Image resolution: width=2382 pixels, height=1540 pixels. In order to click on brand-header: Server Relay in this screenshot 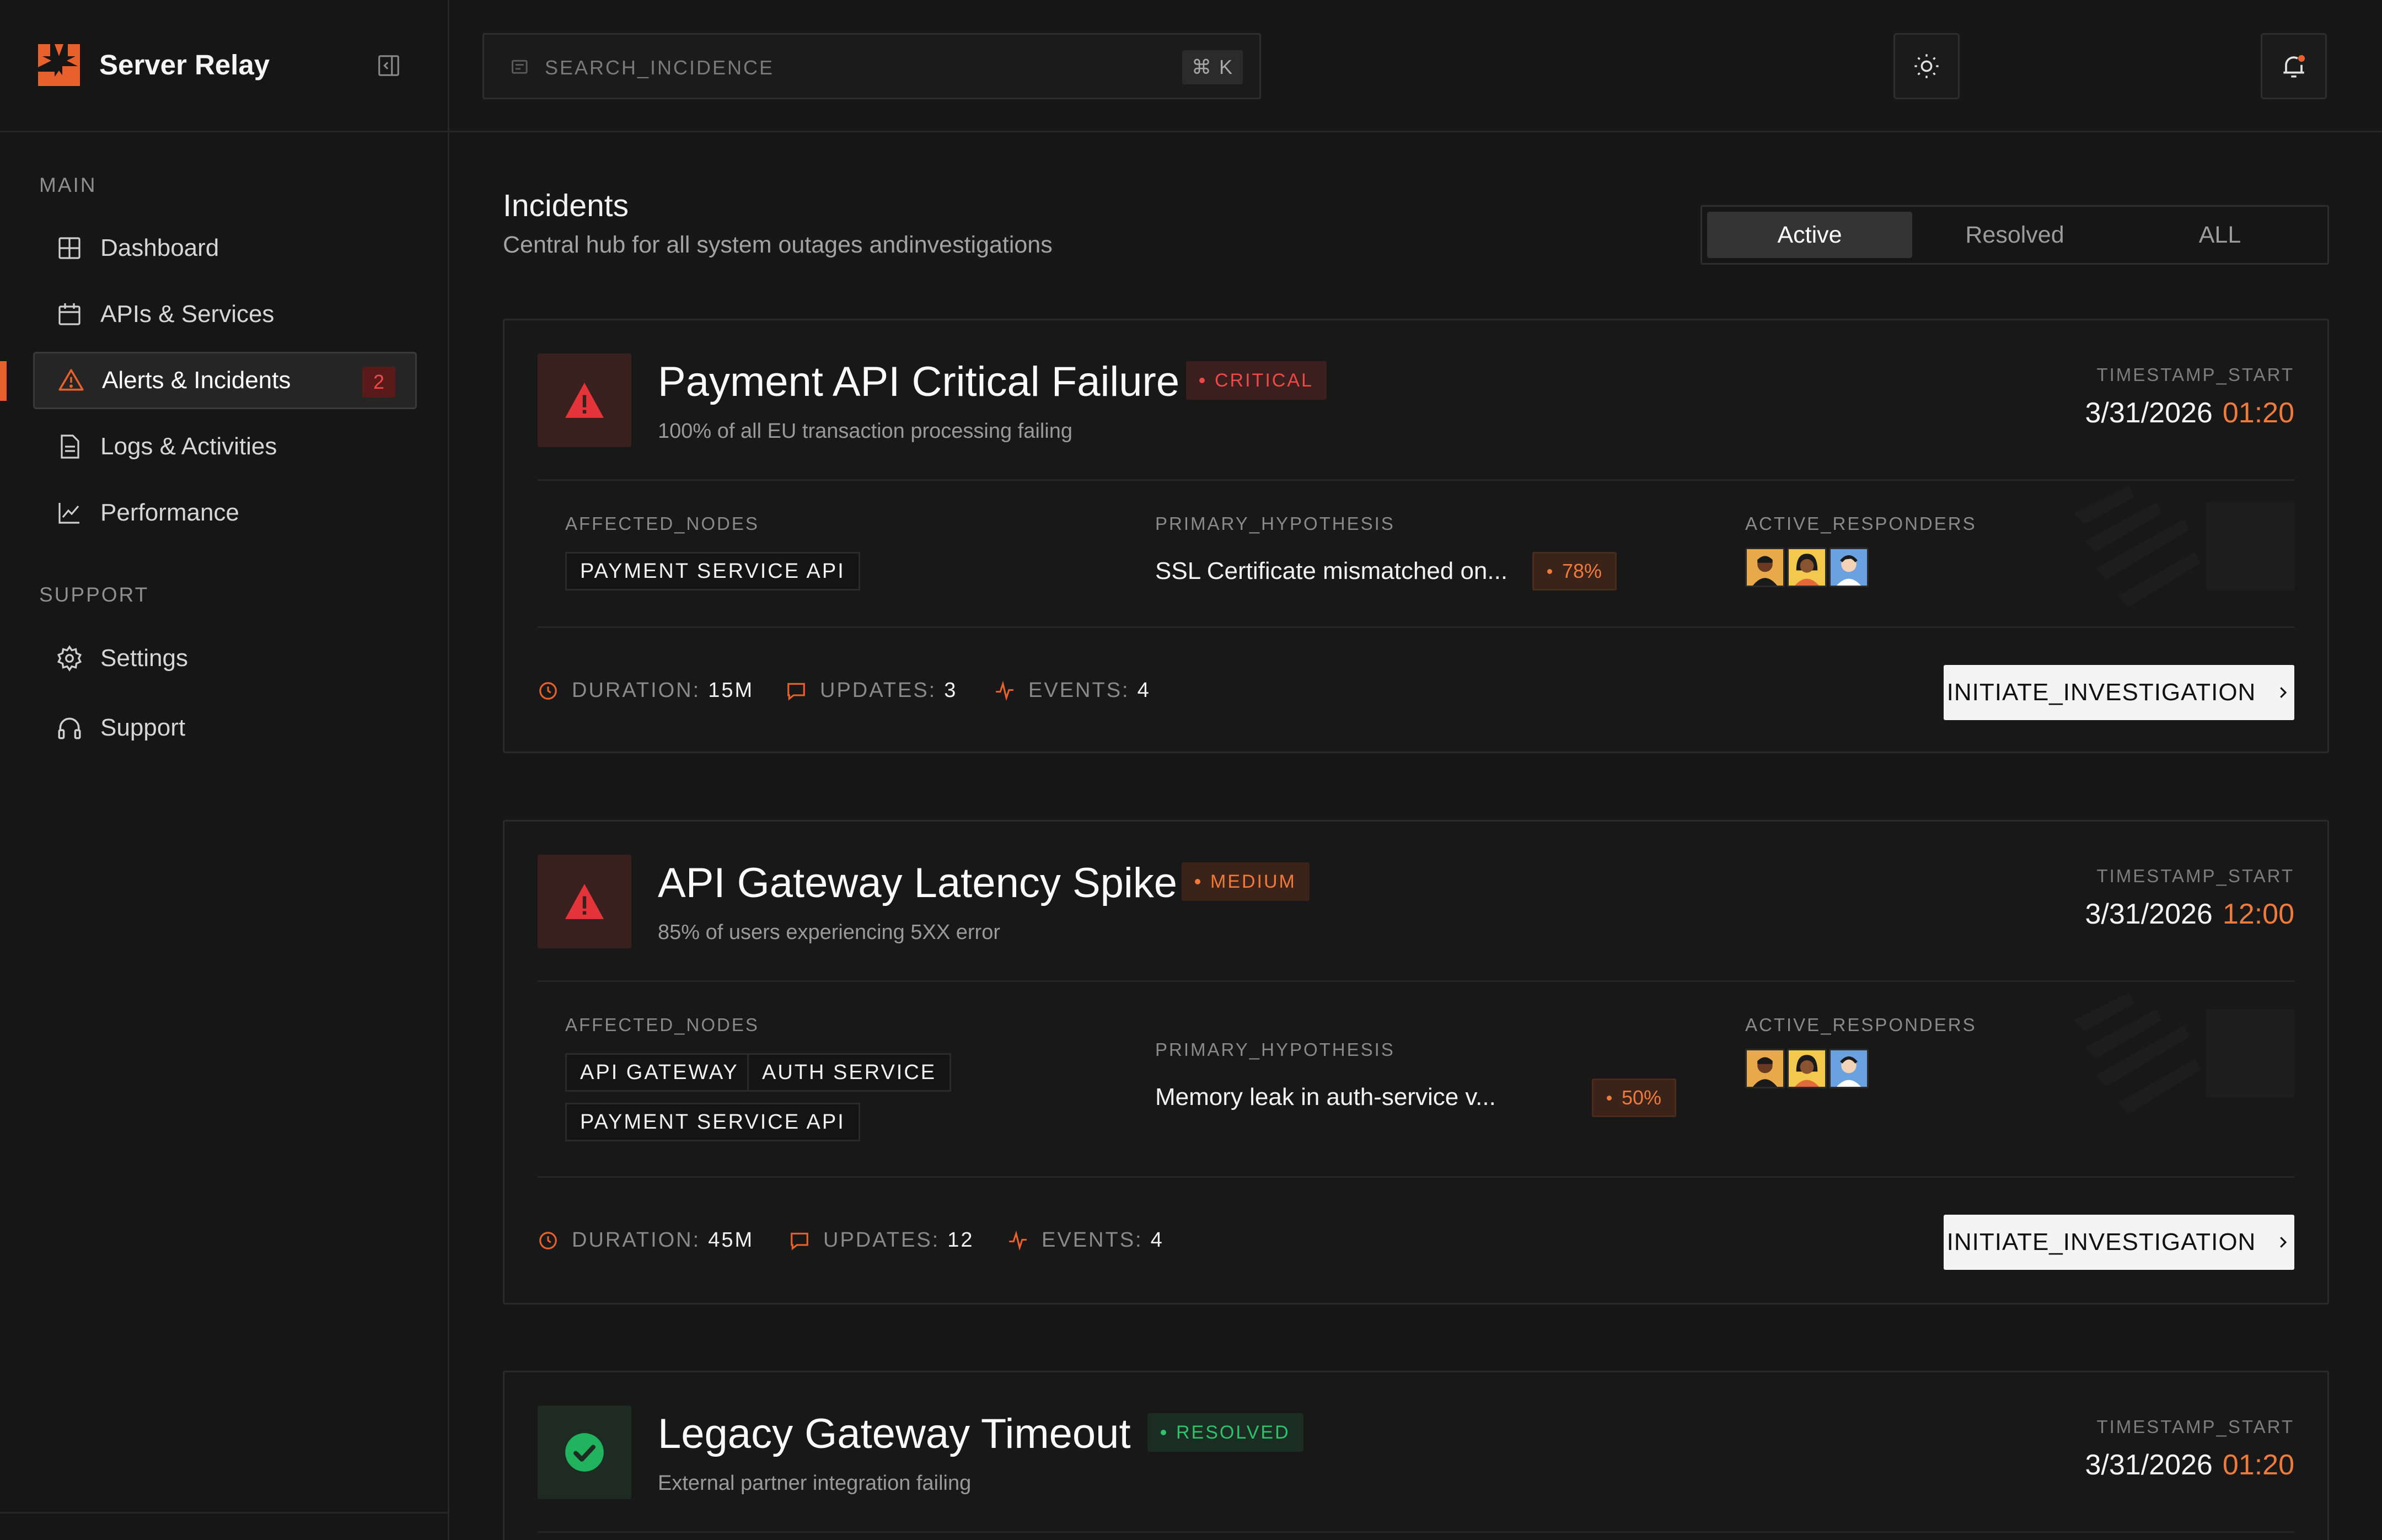, I will do `click(224, 66)`.